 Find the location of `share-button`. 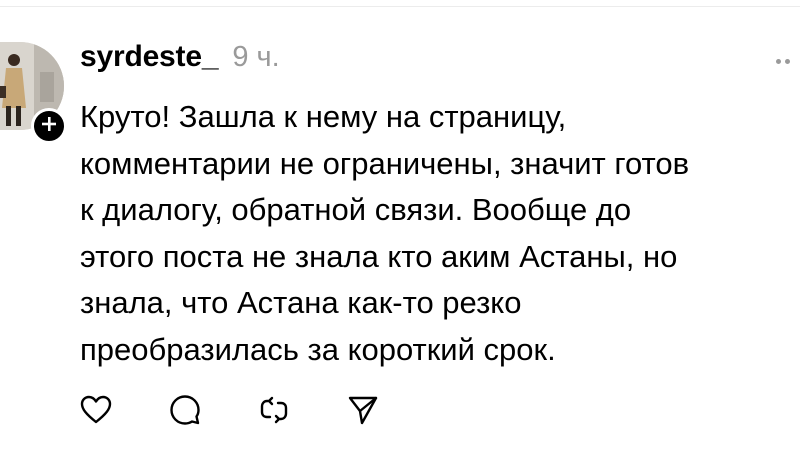

share-button is located at coordinates (363, 412).